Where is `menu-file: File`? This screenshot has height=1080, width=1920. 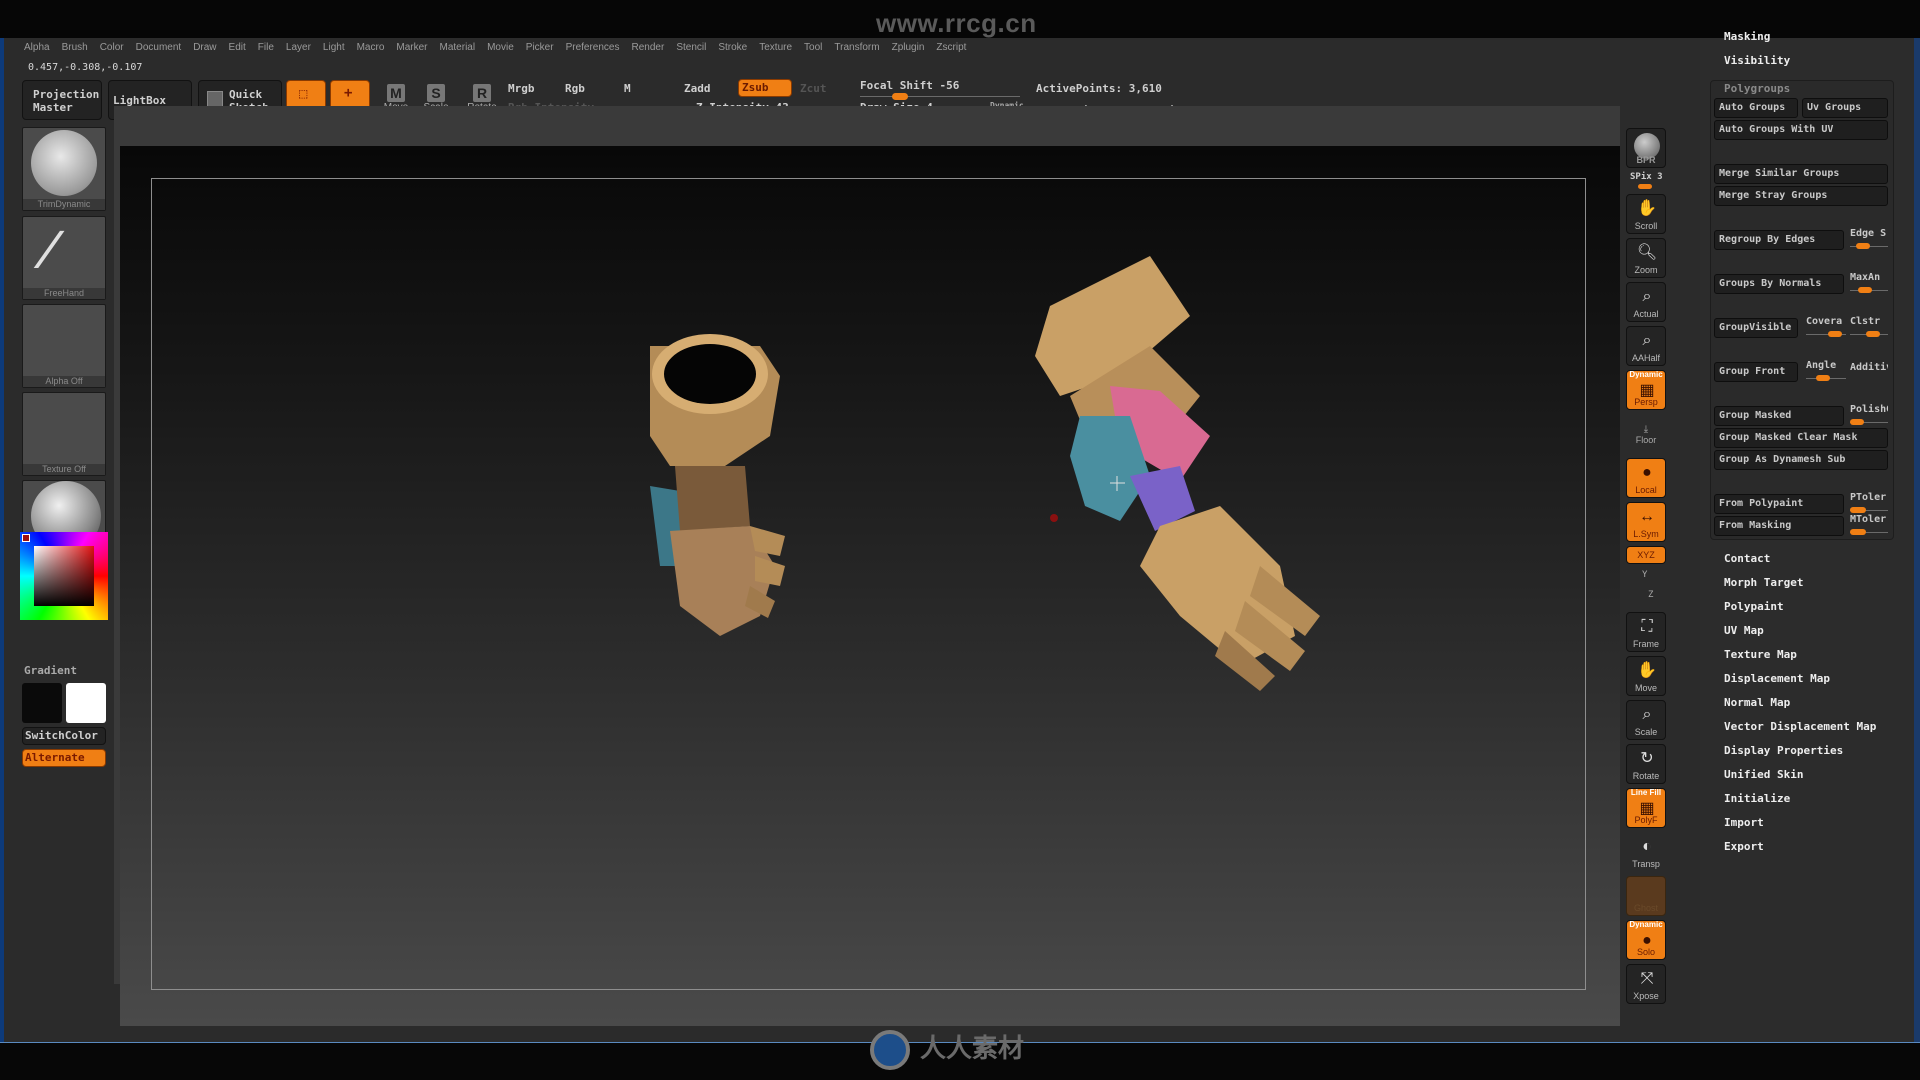
menu-file: File is located at coordinates (266, 50).